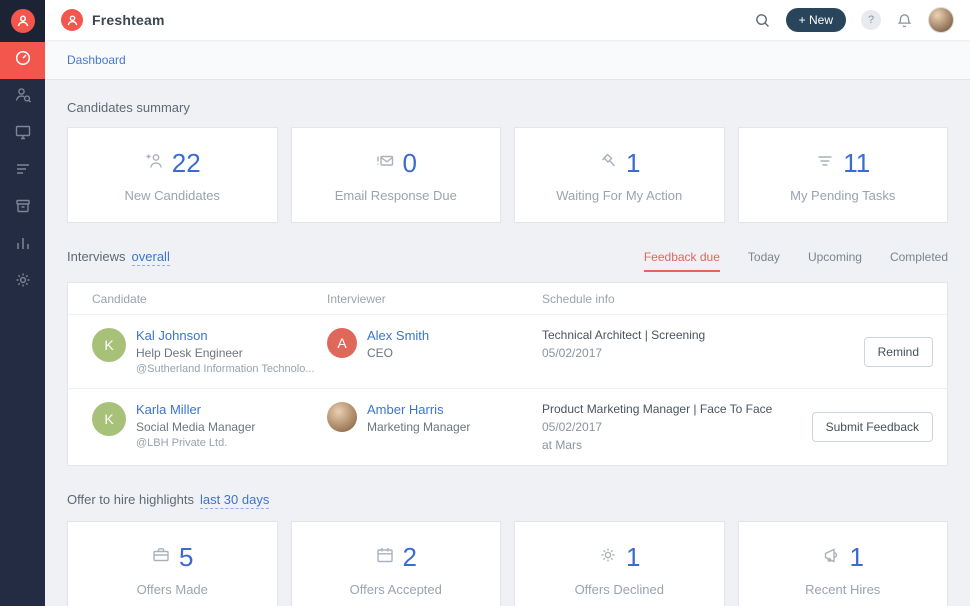 The image size is (970, 606). Describe the element at coordinates (633, 162) in the screenshot. I see `waiting-for-my-action-value: 1` at that location.